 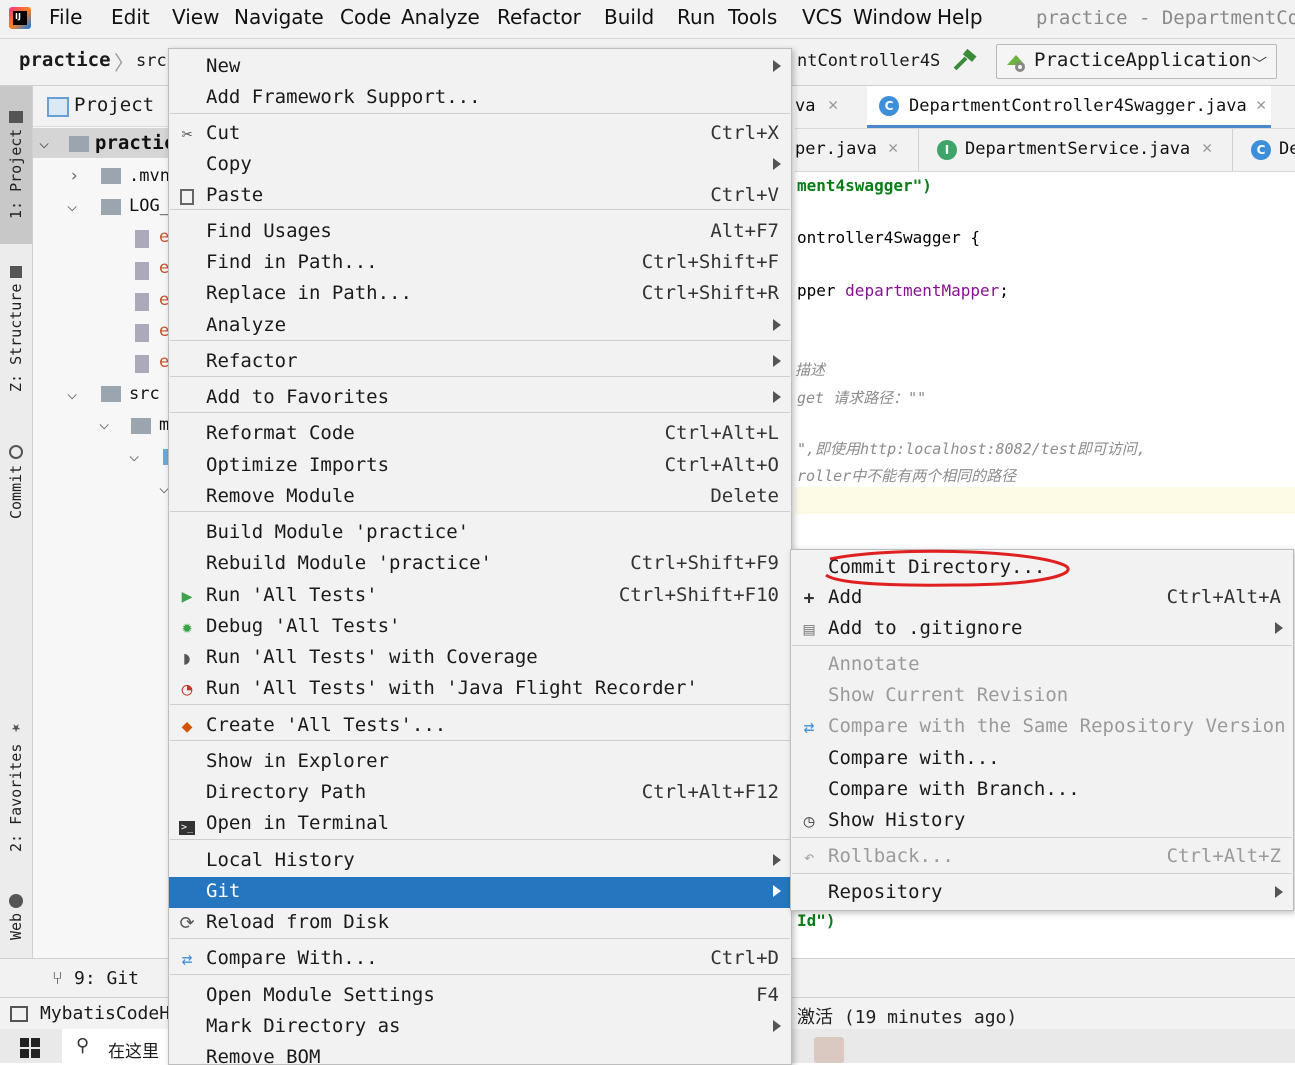 I want to click on context-menu-item-find-usages: Find Usages Alt+F7, so click(x=480, y=232).